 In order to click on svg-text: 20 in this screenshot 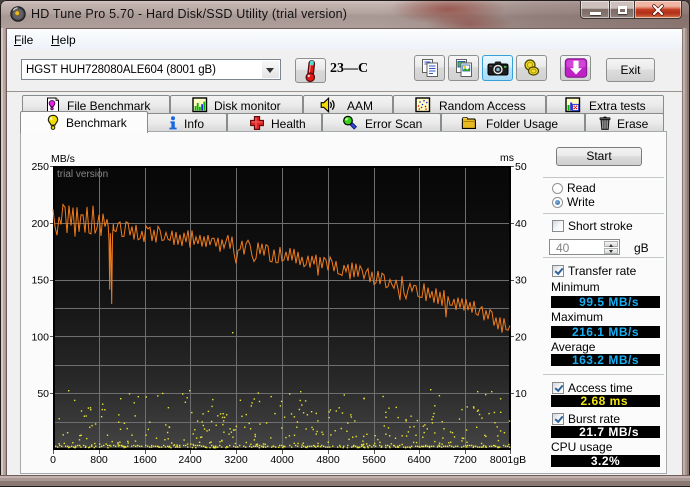, I will do `click(521, 337)`.